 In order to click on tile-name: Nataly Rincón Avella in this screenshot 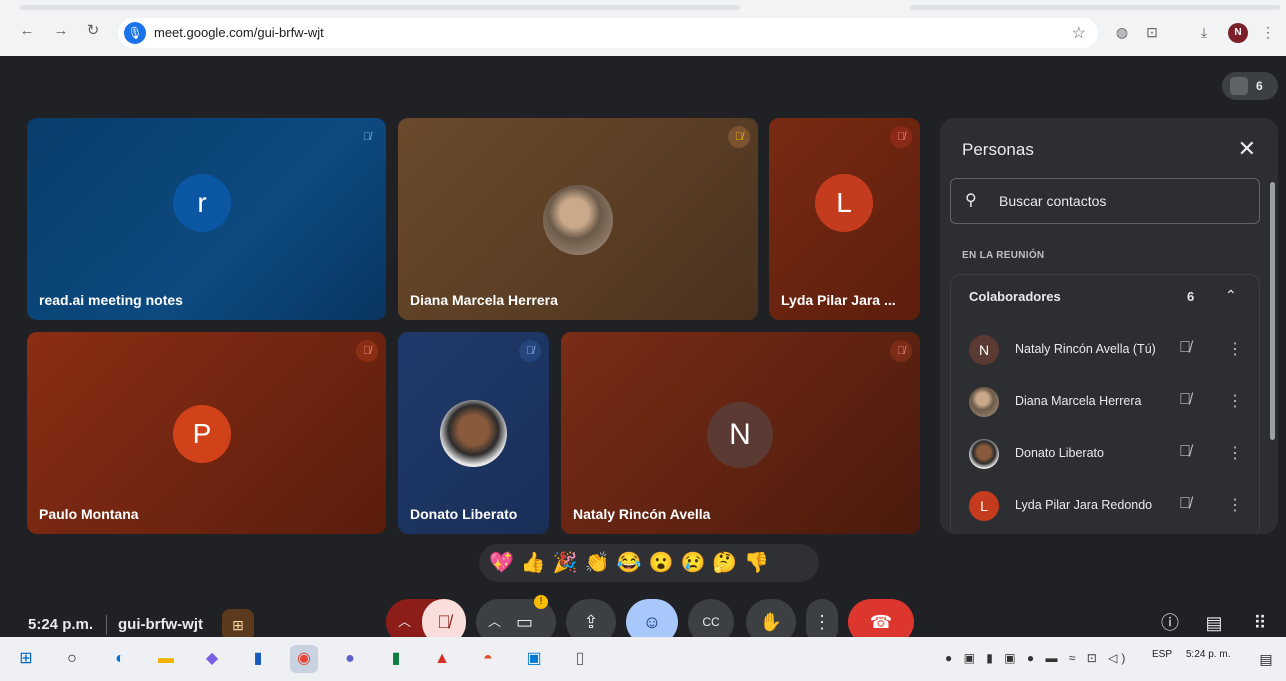, I will do `click(642, 514)`.